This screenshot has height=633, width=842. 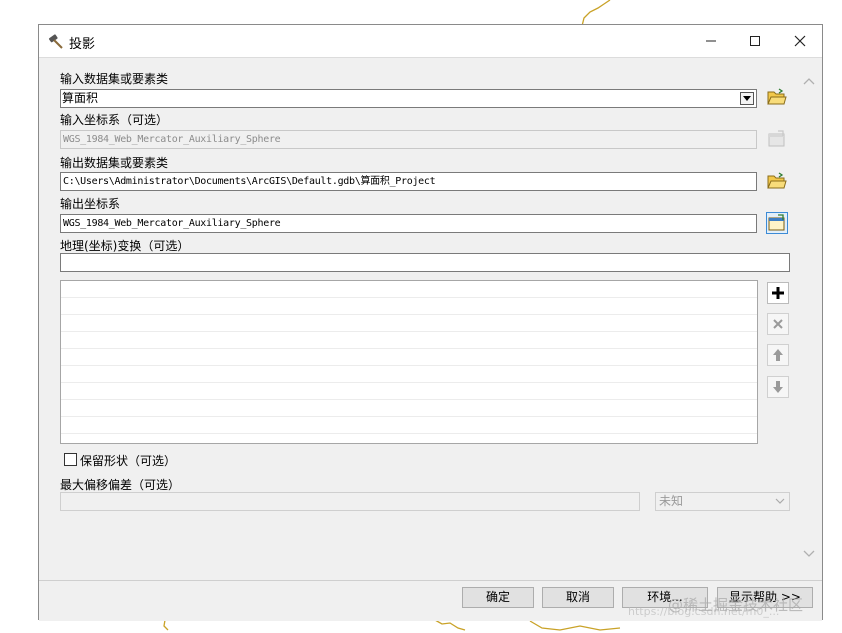 I want to click on output-crs-field: WGS_1984_Web_Mercator_Auxiliary_Sphere, so click(x=408, y=223).